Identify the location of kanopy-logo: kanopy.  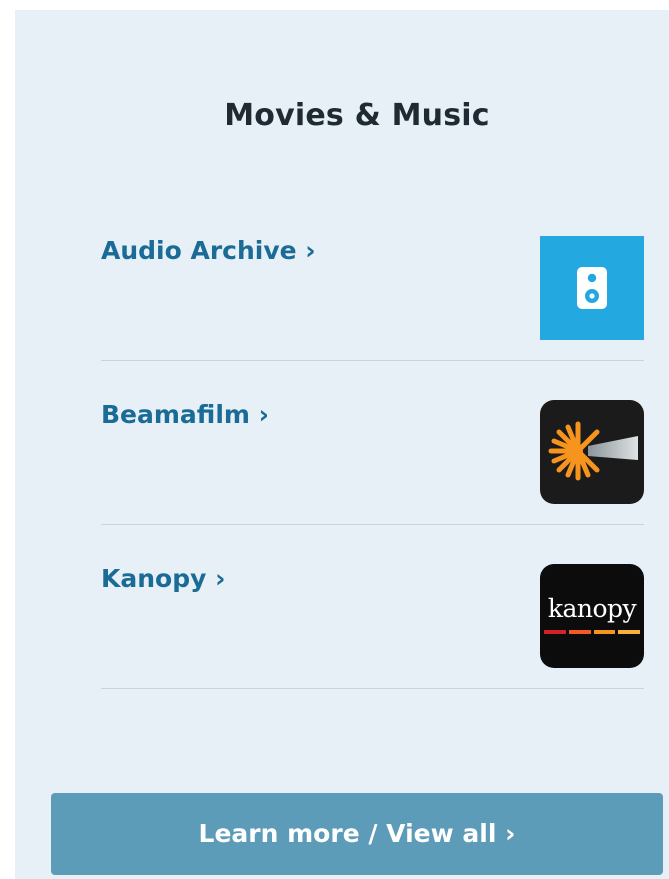
(592, 608).